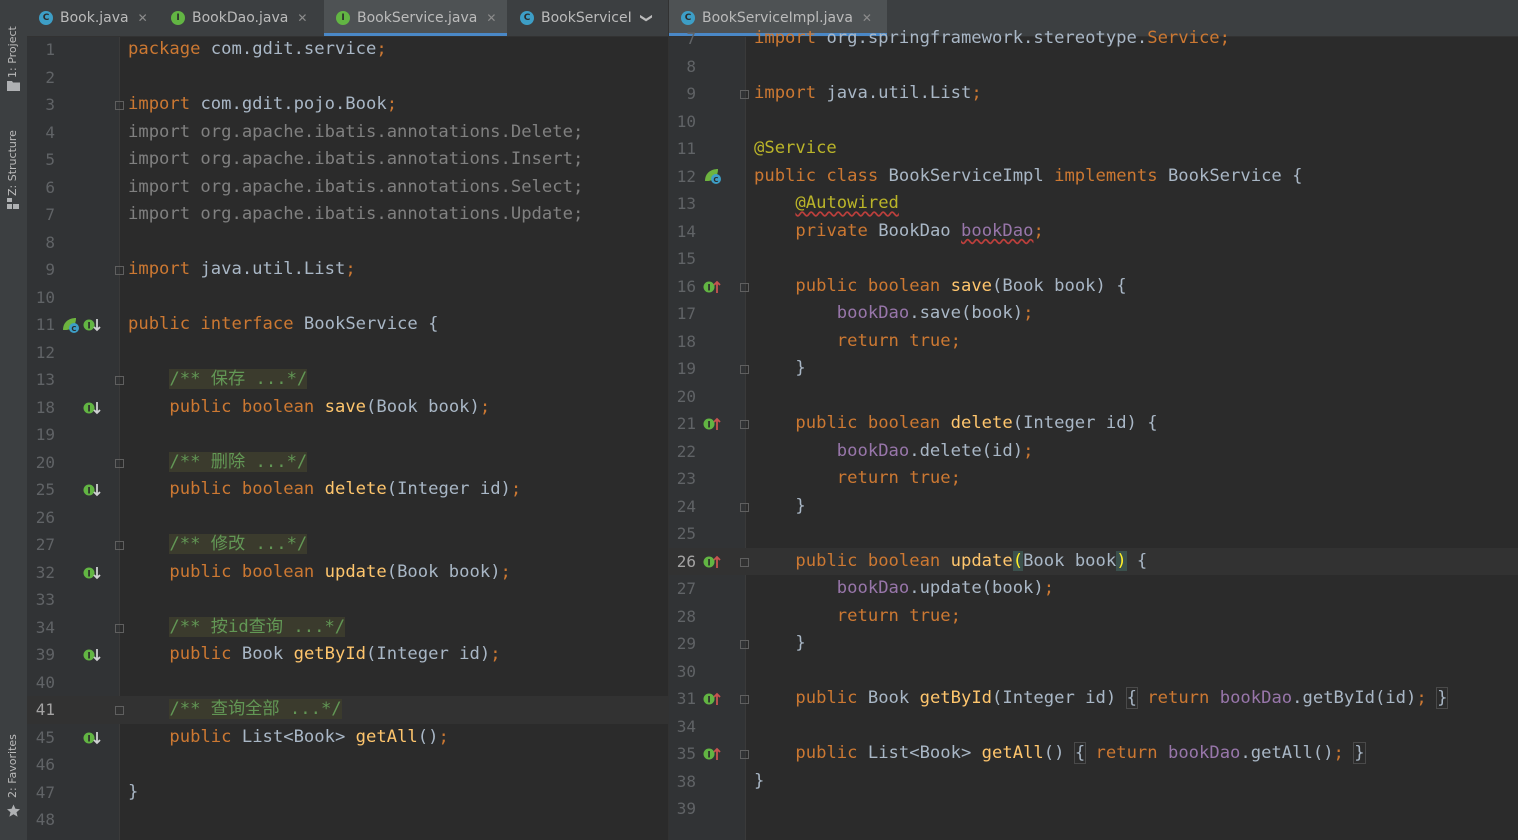  What do you see at coordinates (241, 18) in the screenshot?
I see `editor-tab: I BookDao.java ✕` at bounding box center [241, 18].